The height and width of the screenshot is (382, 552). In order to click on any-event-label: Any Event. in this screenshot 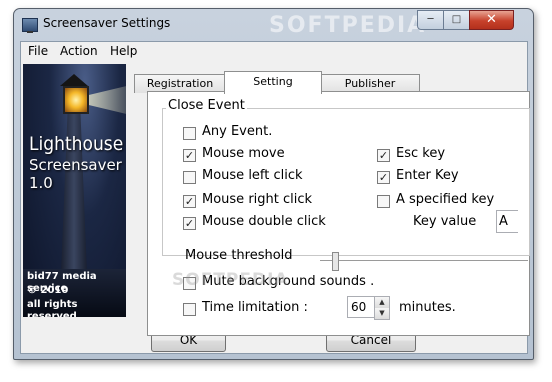, I will do `click(237, 131)`.